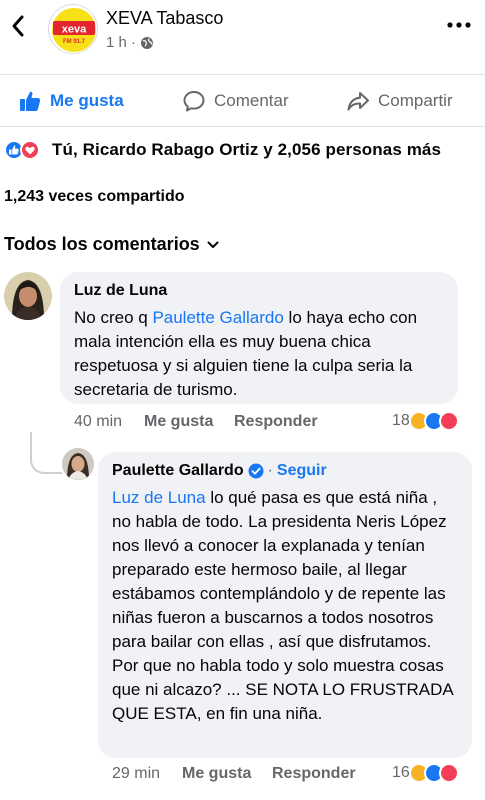 This screenshot has height=800, width=485. What do you see at coordinates (46, 453) in the screenshot?
I see `reply-thread-line` at bounding box center [46, 453].